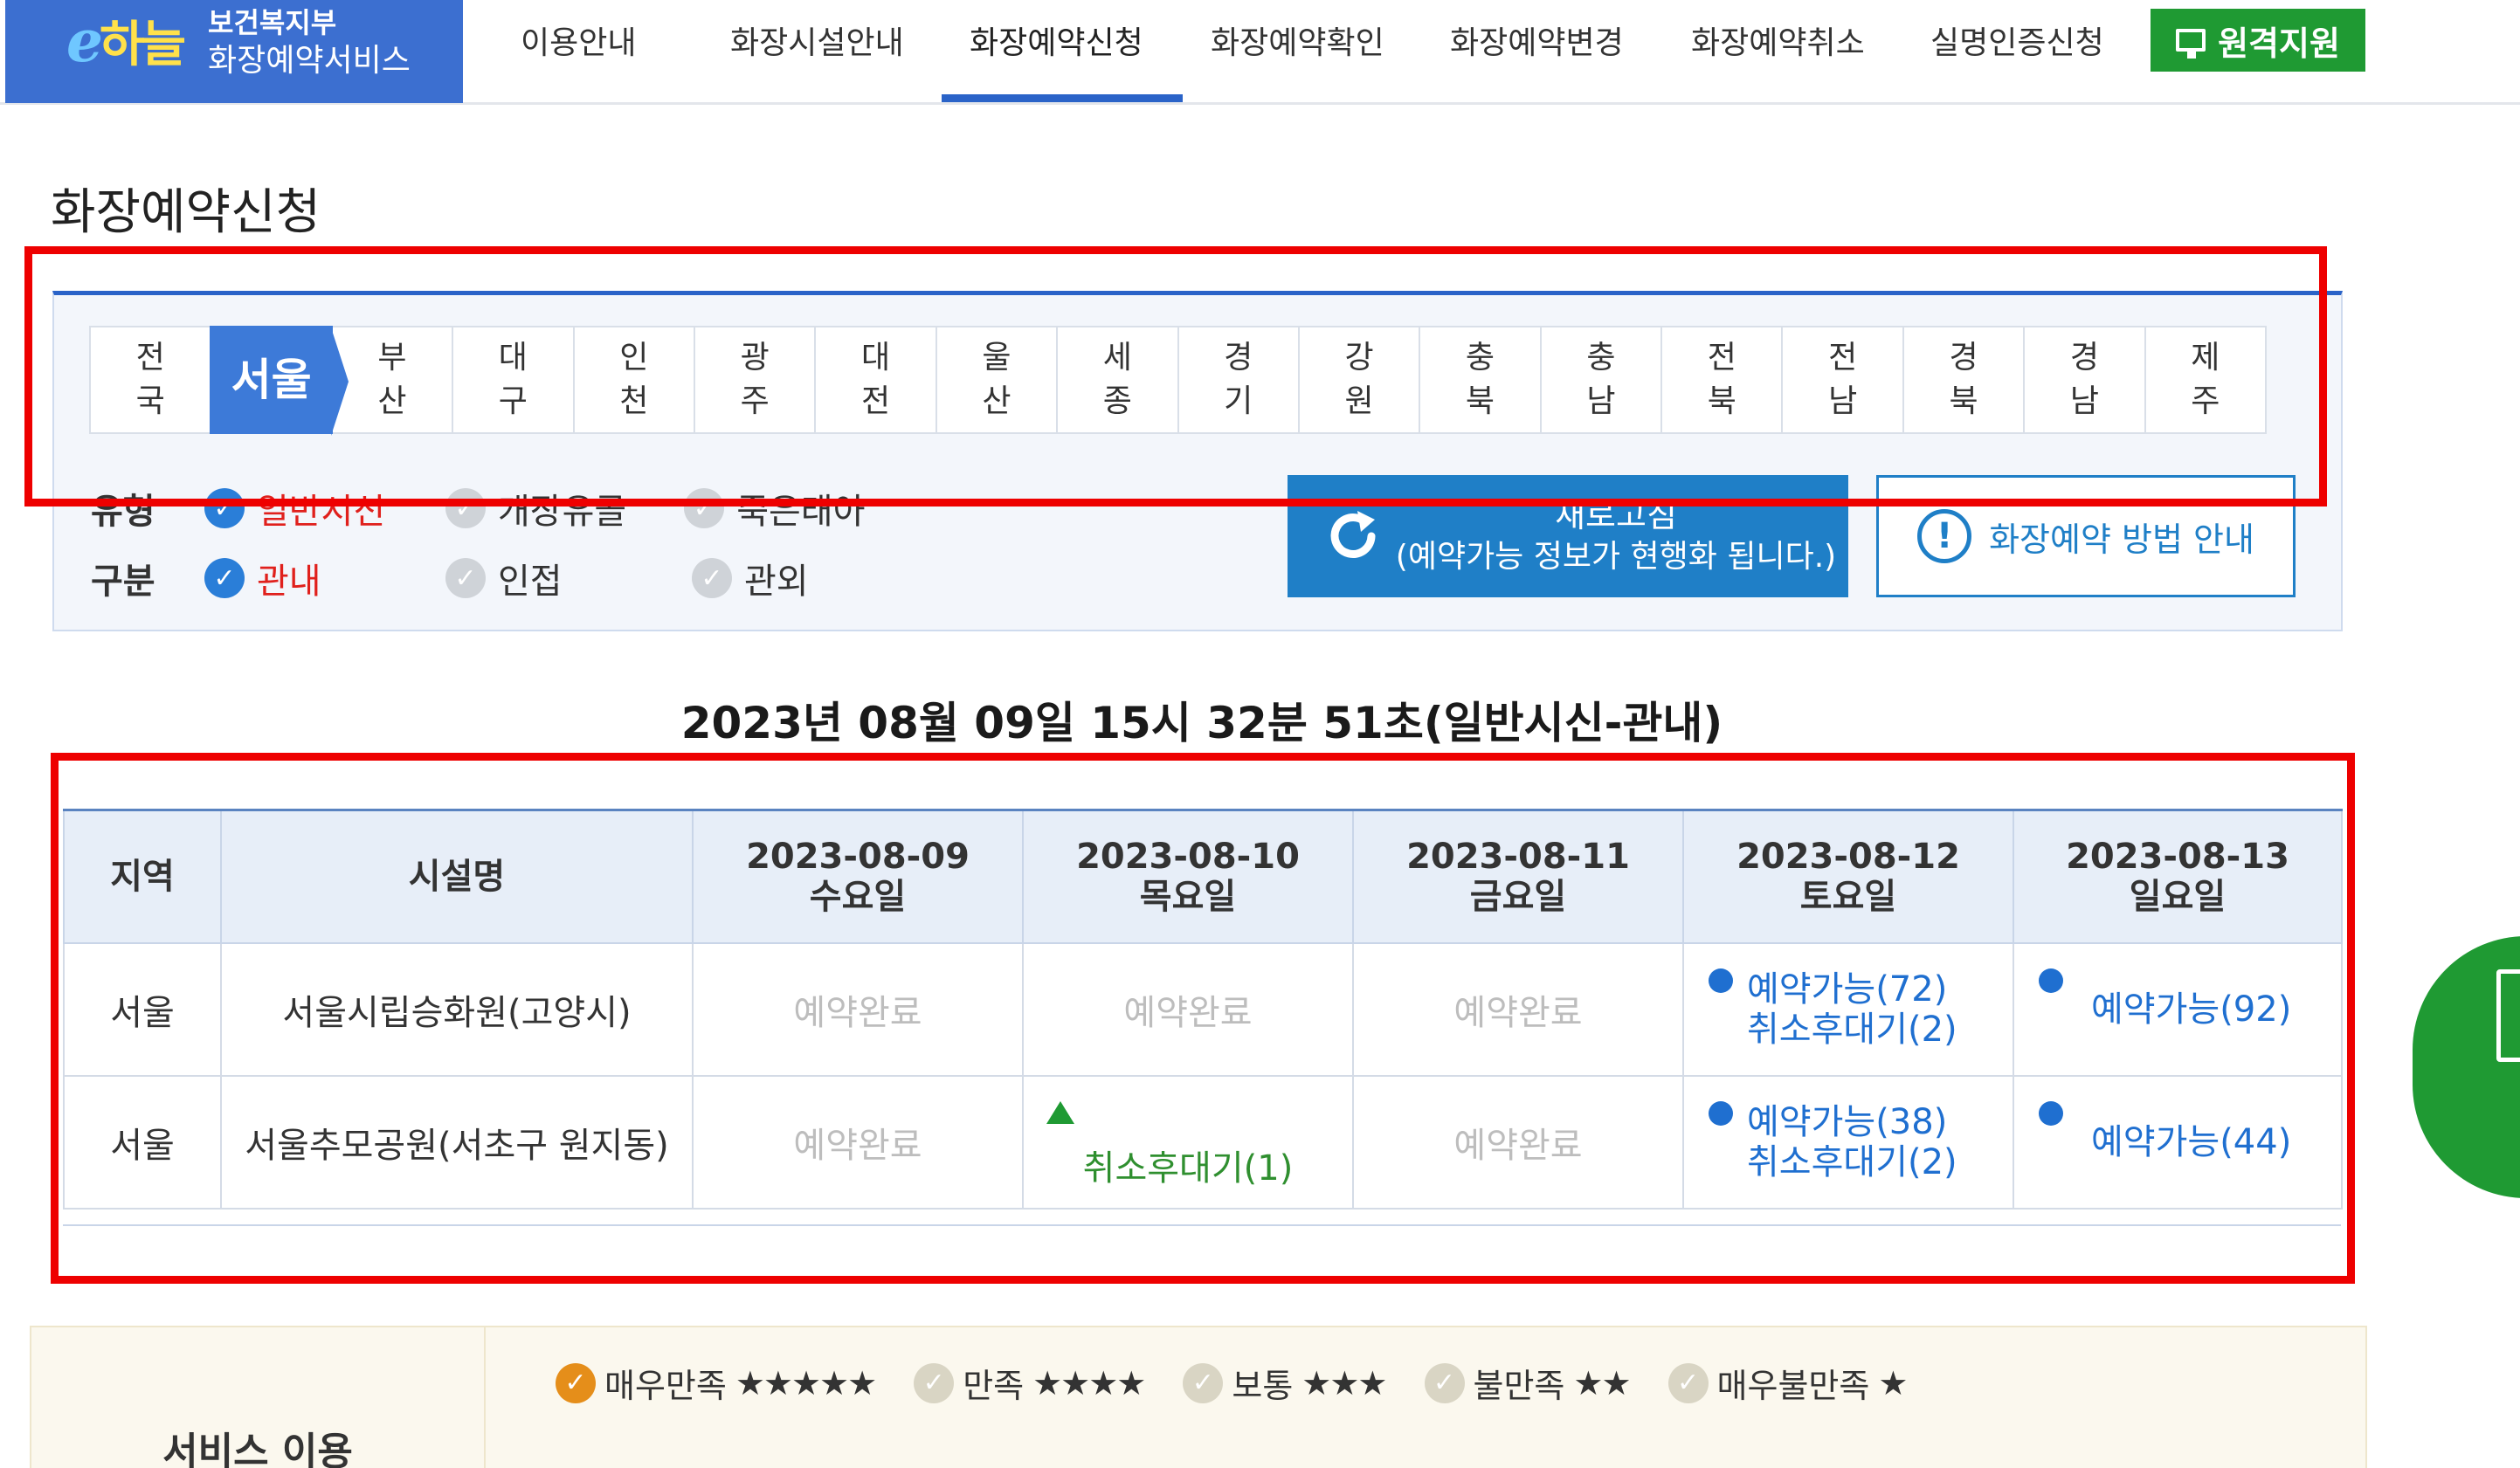 Image resolution: width=2520 pixels, height=1468 pixels. Describe the element at coordinates (1201, 723) in the screenshot. I see `availability-headline: 2023년 08월 09일 15시 32분 51초(일반시신-관내)` at that location.